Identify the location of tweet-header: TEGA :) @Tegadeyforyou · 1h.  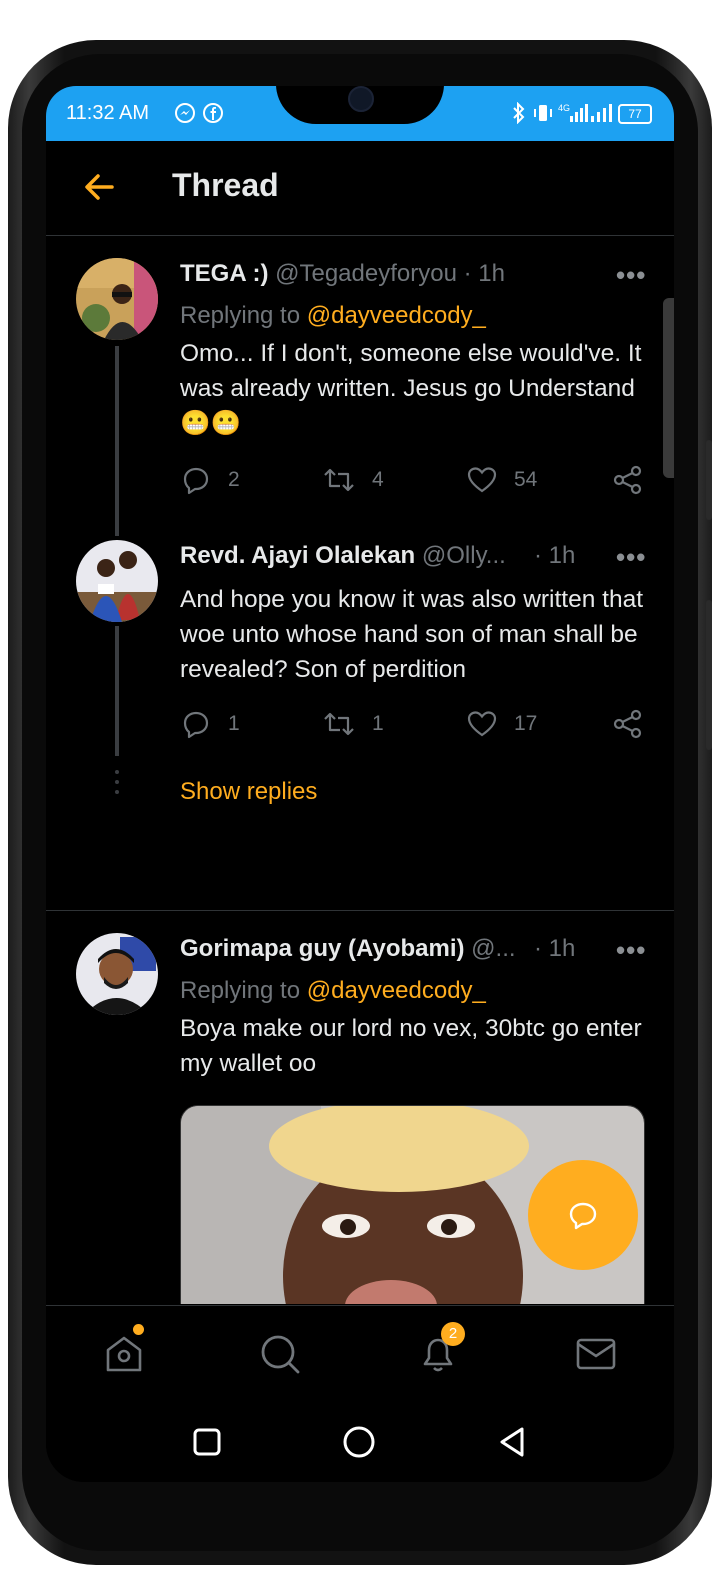
(342, 274).